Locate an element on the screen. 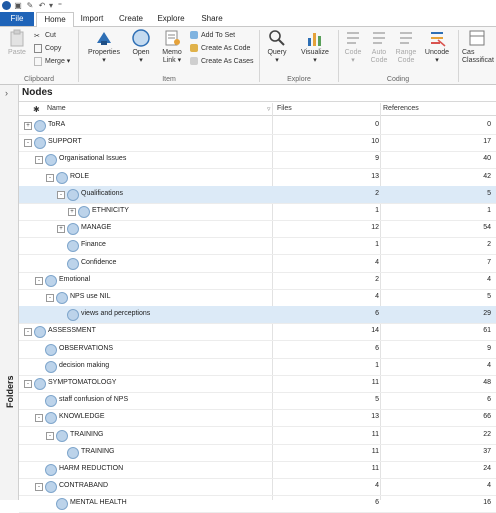 The image size is (496, 513). properties-label: Properties is located at coordinates (104, 52).